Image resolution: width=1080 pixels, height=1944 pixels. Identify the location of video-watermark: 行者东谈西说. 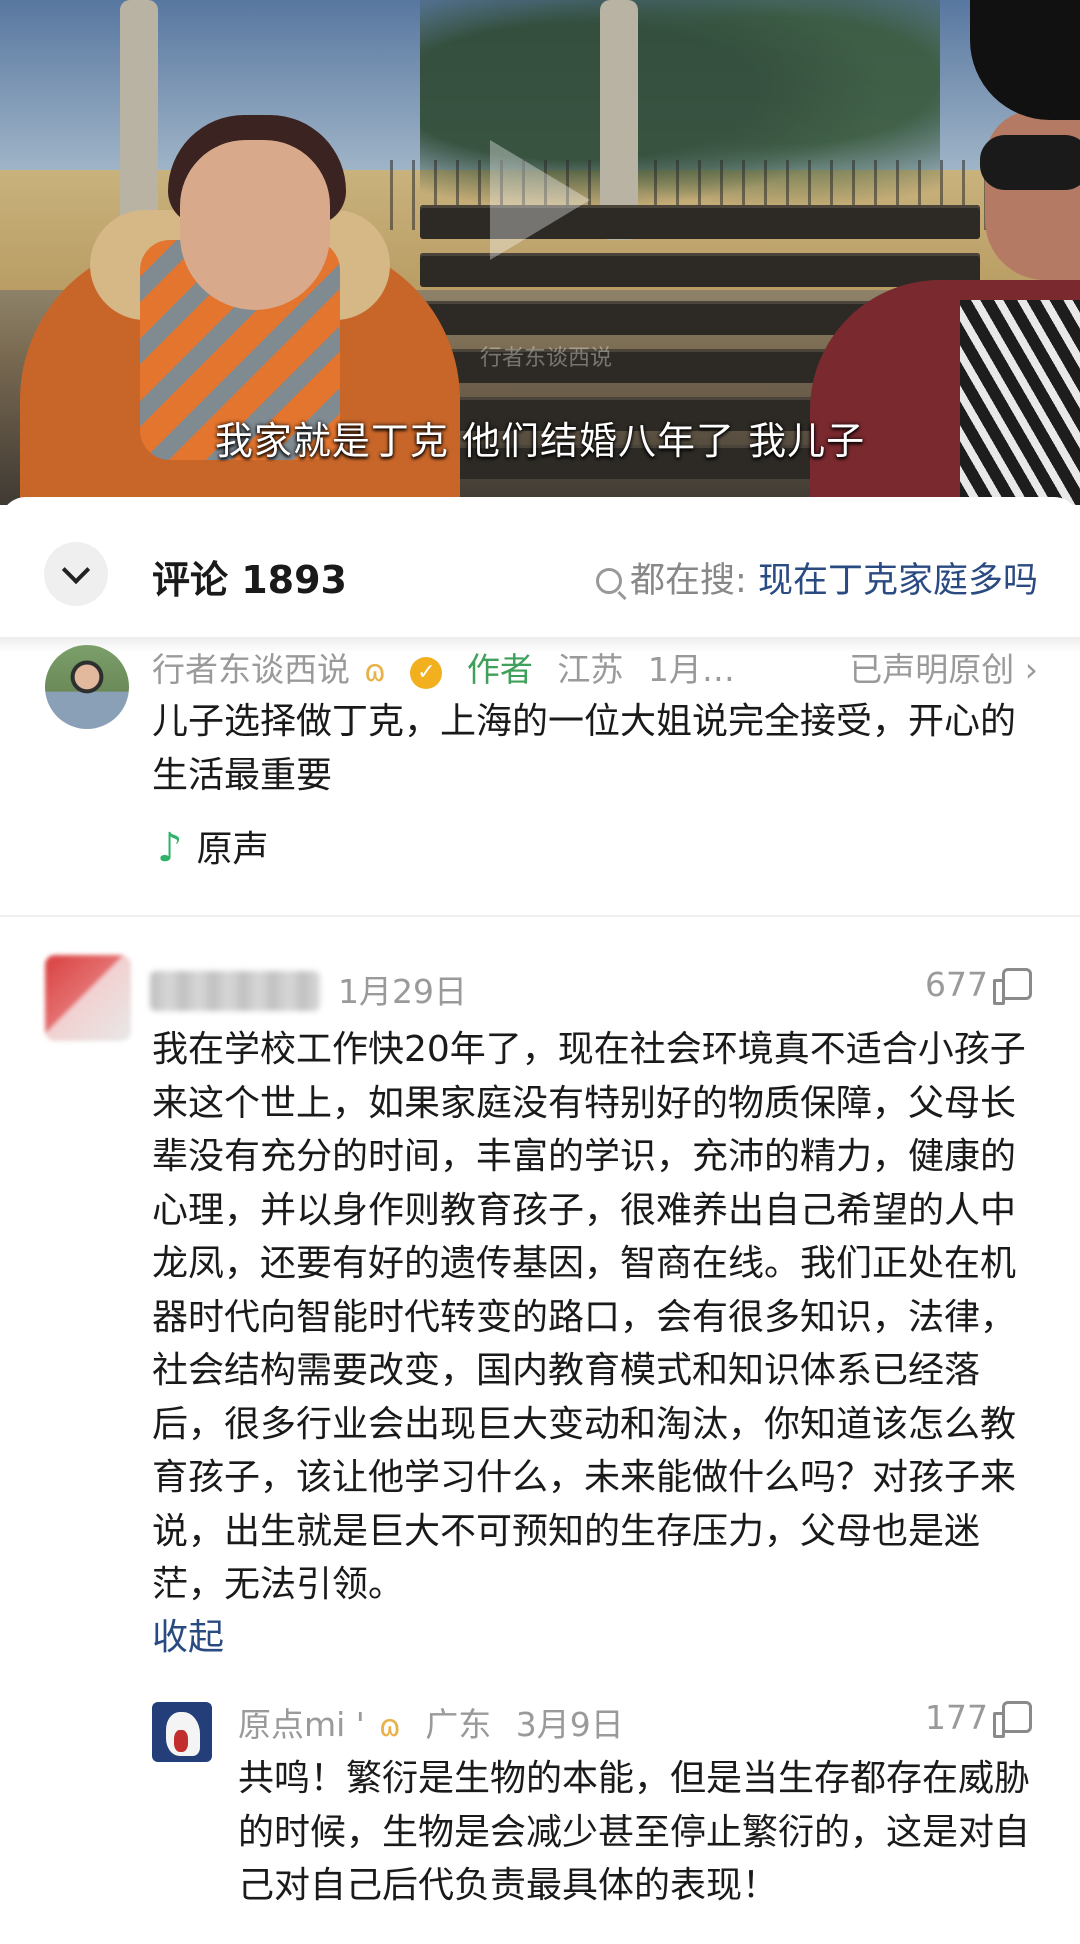
(546, 358).